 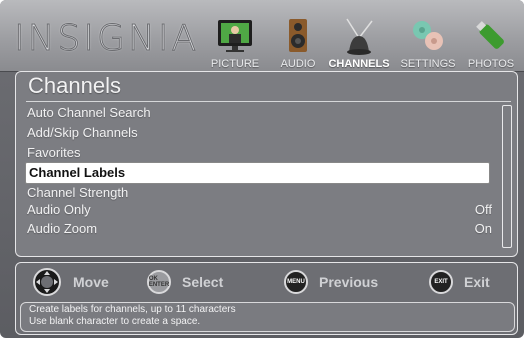 What do you see at coordinates (78, 192) in the screenshot?
I see `menu-item-label: Channel Strength` at bounding box center [78, 192].